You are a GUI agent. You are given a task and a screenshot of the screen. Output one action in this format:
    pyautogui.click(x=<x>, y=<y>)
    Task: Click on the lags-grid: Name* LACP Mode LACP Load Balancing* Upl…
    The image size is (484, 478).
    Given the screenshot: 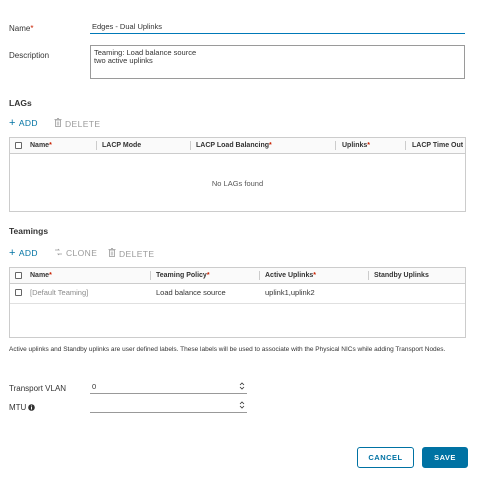 What is the action you would take?
    pyautogui.click(x=237, y=174)
    